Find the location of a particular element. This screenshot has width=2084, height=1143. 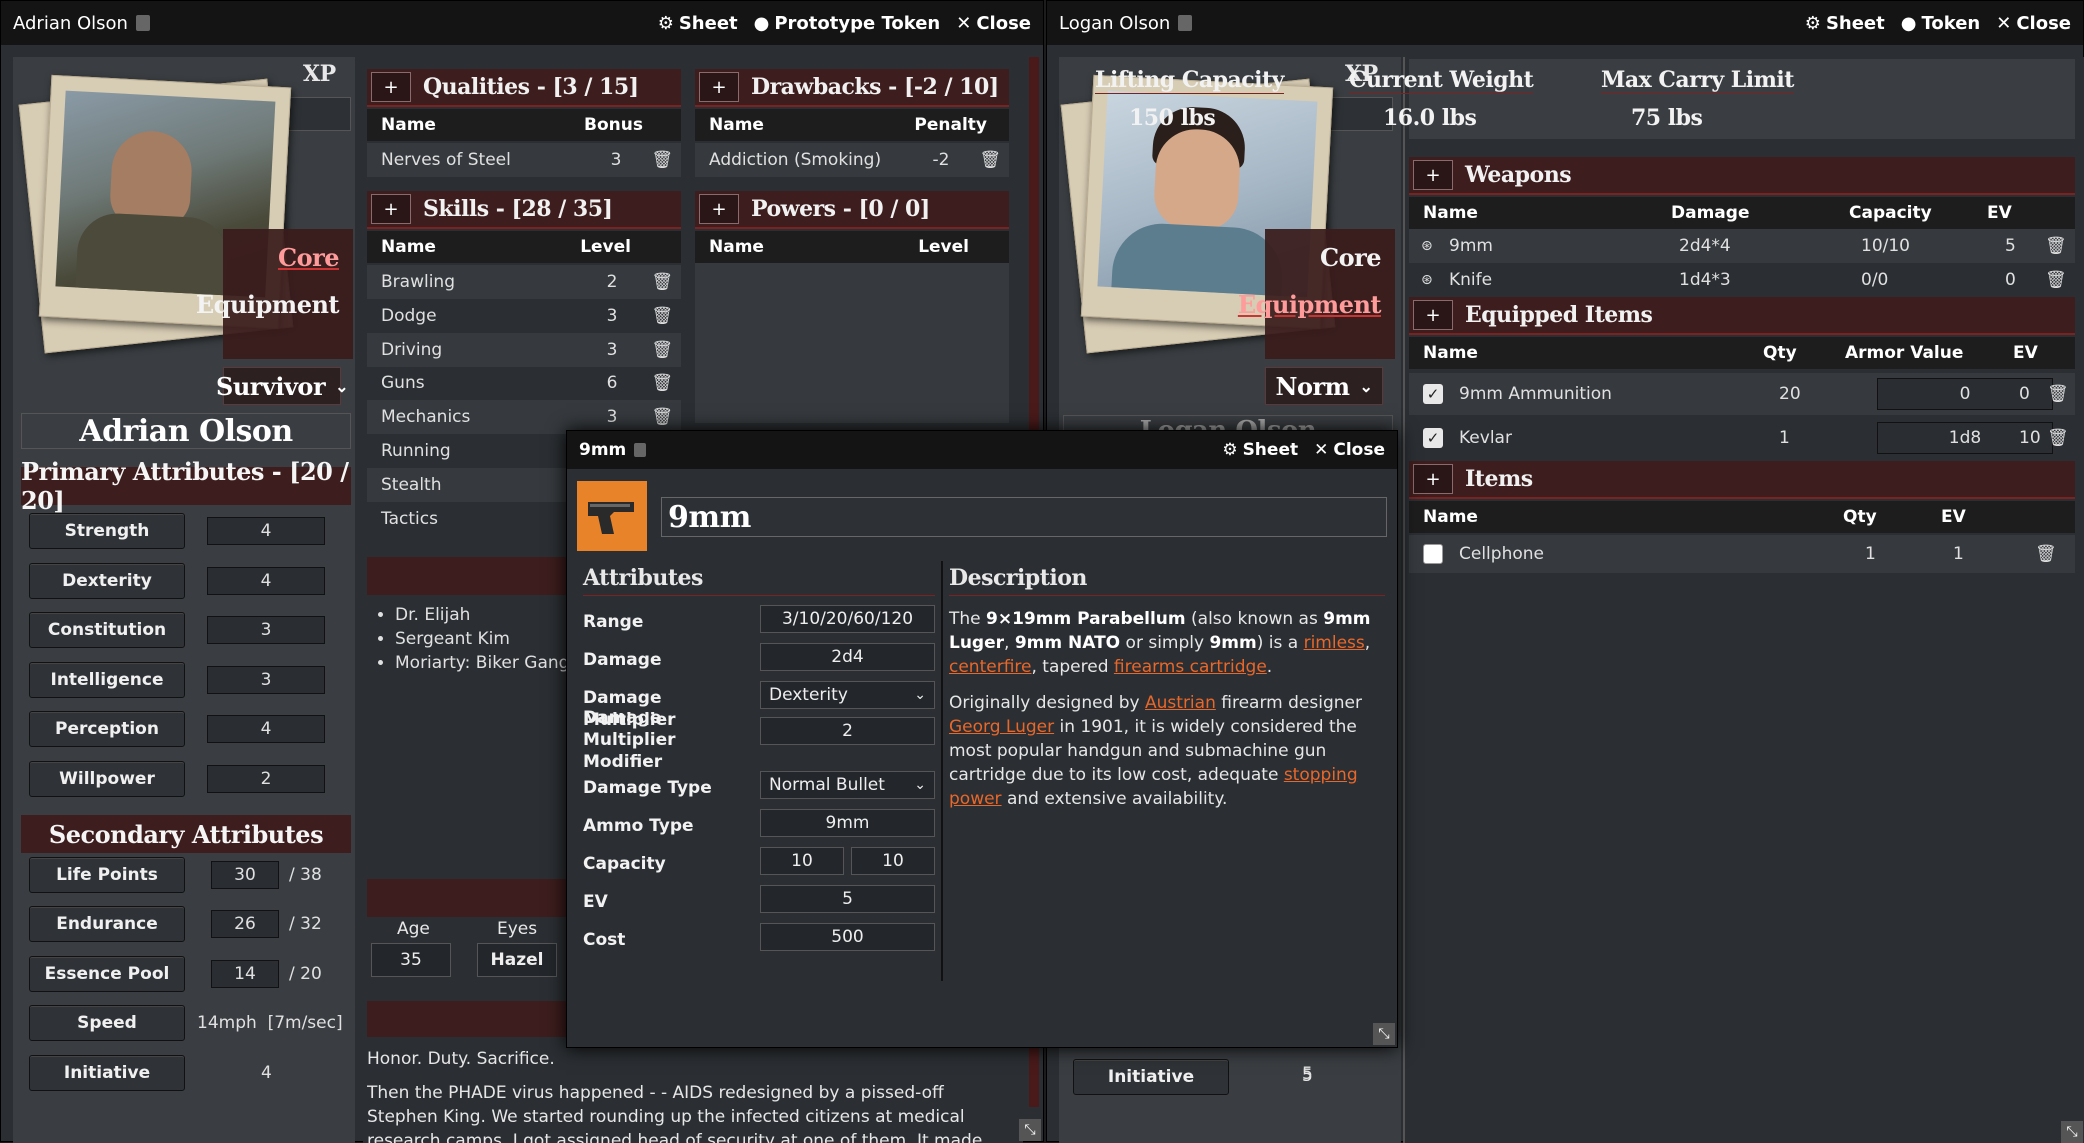

secondary-life-points-button: Life Points is located at coordinates (107, 875).